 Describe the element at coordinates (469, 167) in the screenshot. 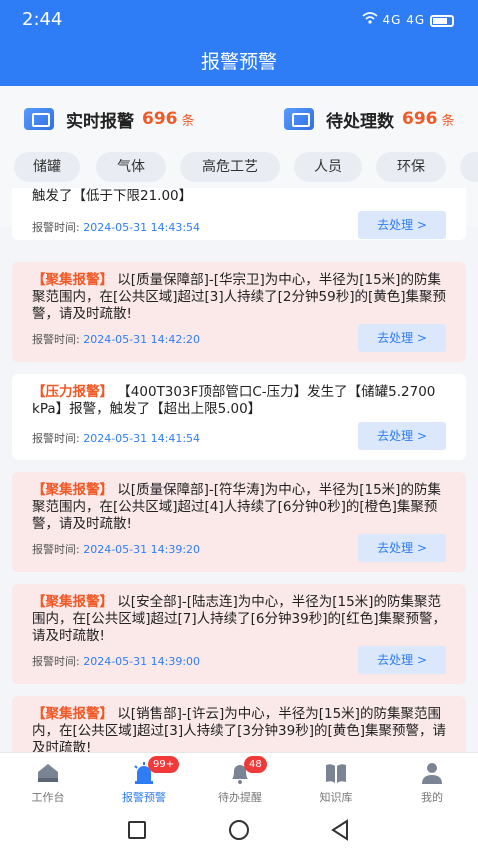

I see `category-chip-more` at that location.